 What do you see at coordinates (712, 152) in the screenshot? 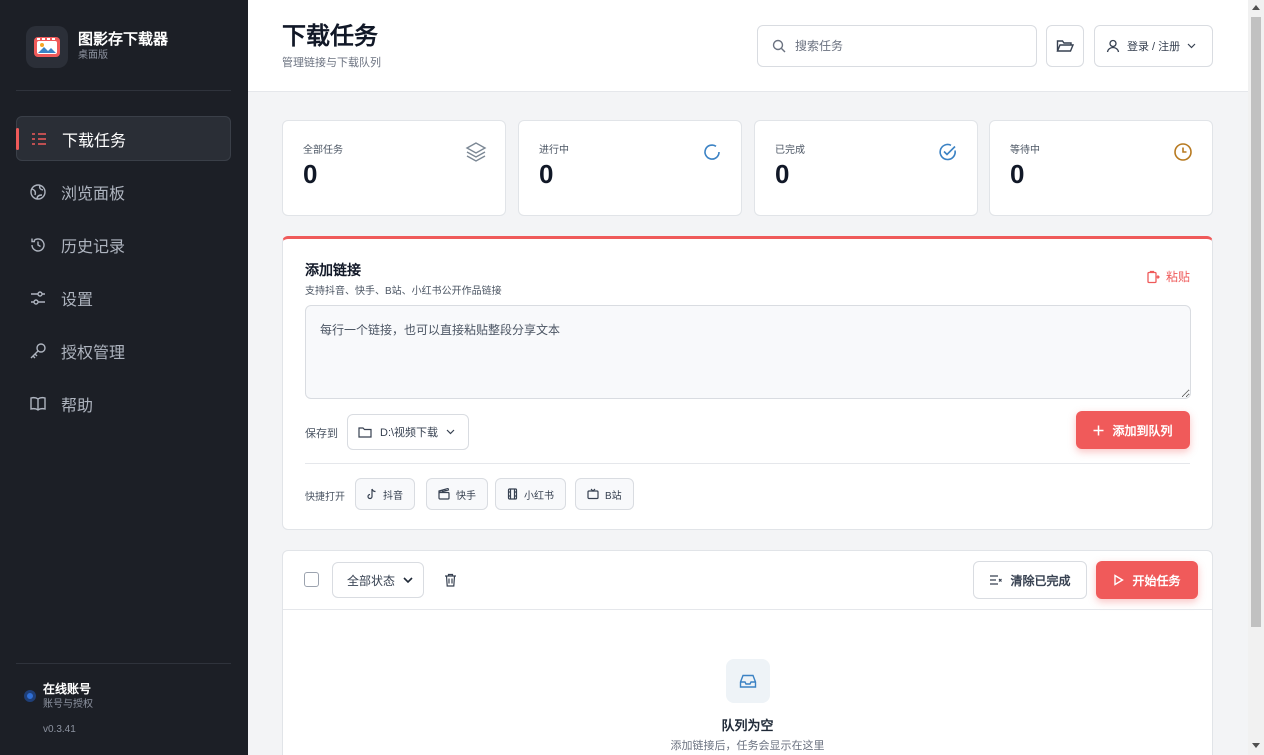
I see `spinner-icon` at bounding box center [712, 152].